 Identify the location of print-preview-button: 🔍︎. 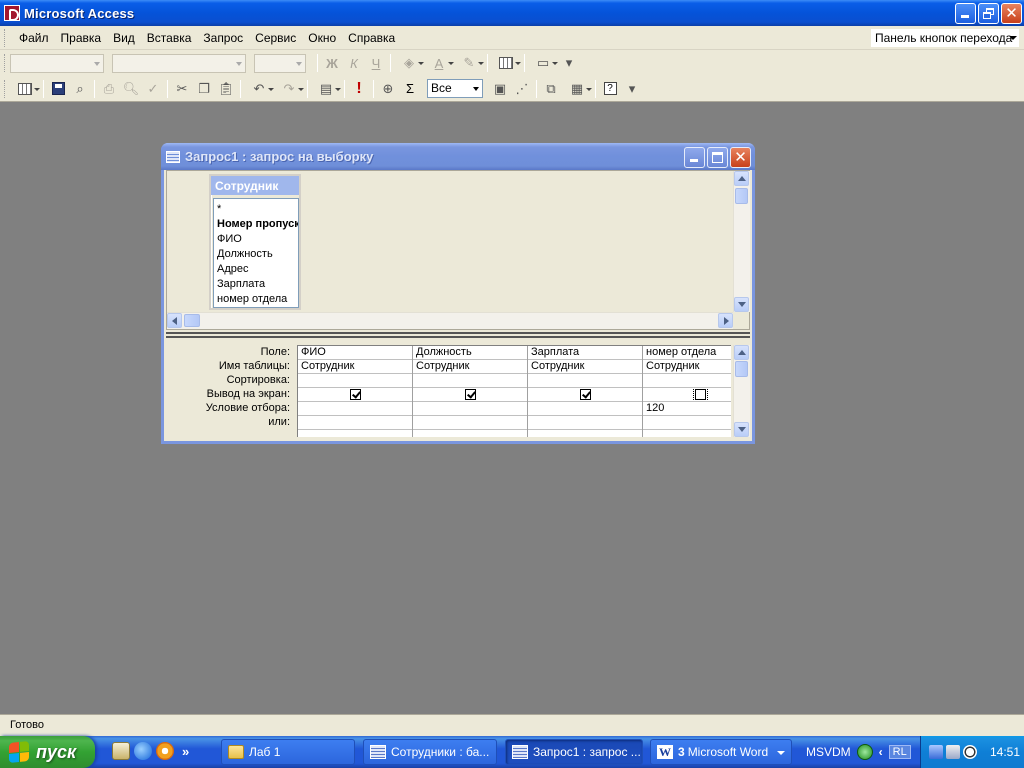
(131, 89).